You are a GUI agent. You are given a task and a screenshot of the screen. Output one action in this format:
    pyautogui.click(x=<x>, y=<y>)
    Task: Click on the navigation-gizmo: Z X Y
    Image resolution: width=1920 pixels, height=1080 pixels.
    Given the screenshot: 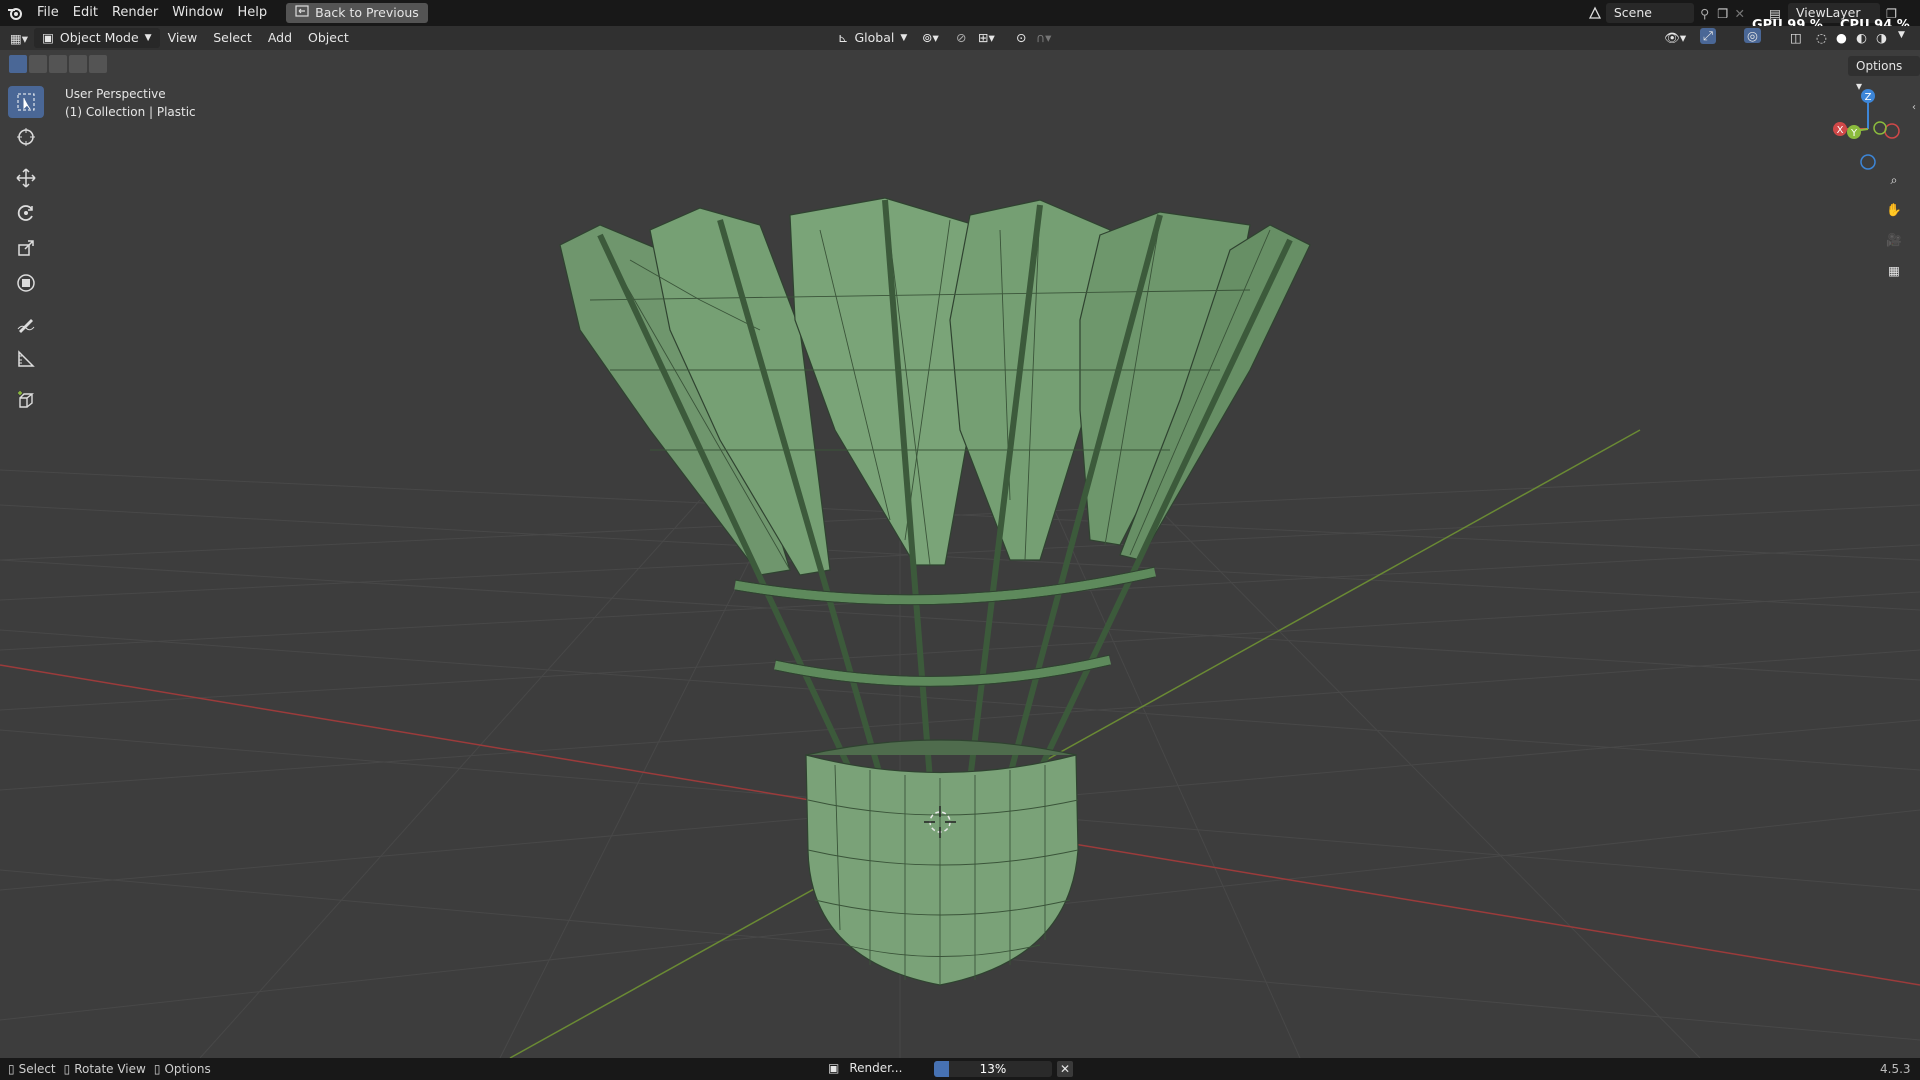 What is the action you would take?
    pyautogui.click(x=1868, y=131)
    